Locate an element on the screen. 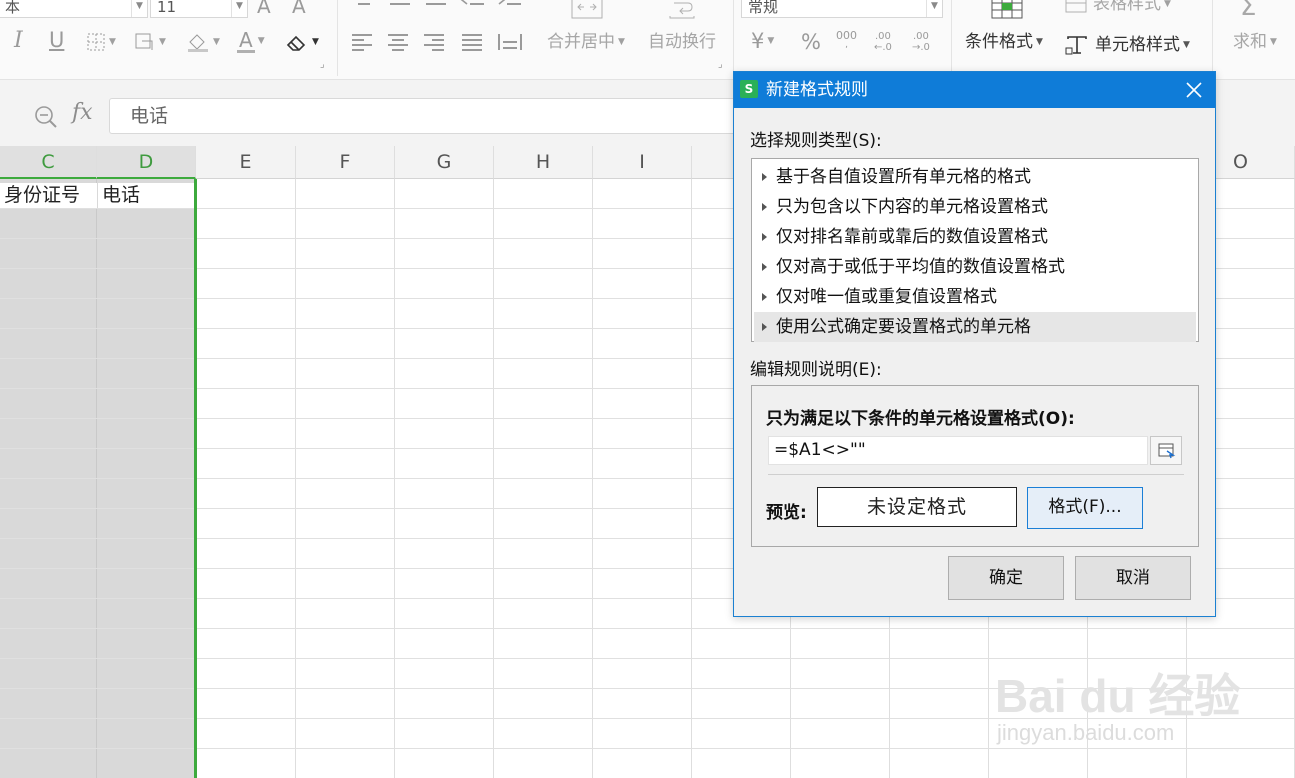  column-header-f: F is located at coordinates (345, 162).